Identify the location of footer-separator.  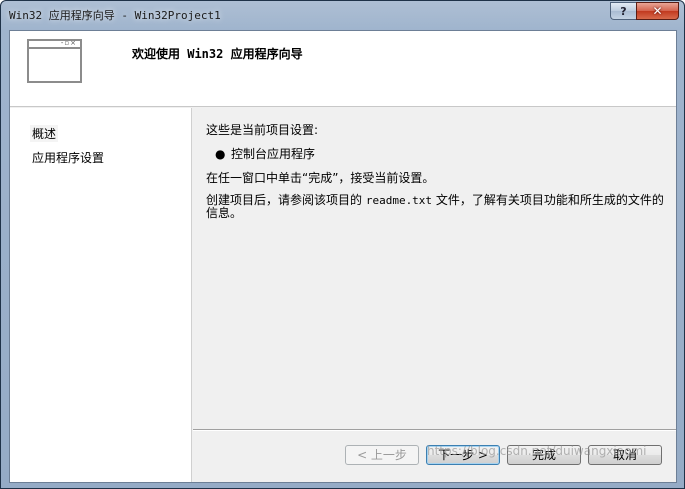
(434, 430).